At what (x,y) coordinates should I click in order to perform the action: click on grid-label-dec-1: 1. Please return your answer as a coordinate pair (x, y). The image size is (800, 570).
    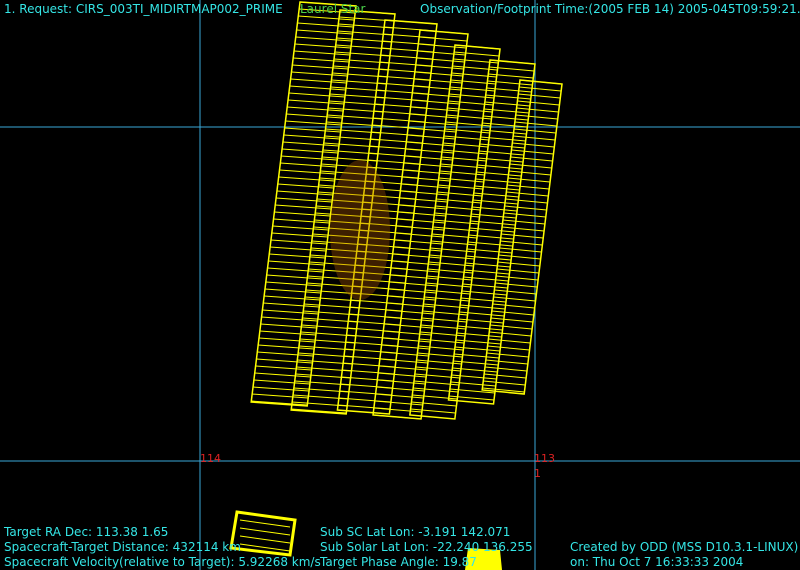
    Looking at the image, I should click on (537, 473).